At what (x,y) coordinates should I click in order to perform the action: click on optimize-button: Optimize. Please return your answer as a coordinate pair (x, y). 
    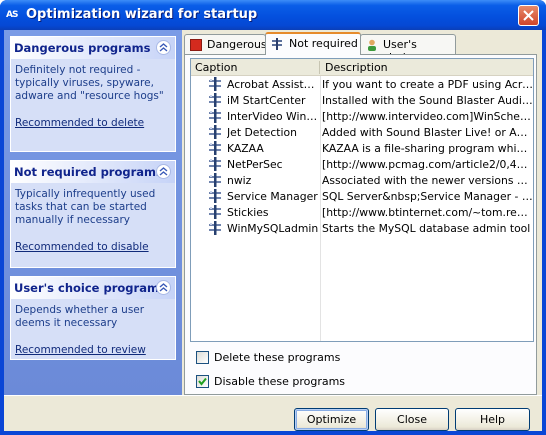
    Looking at the image, I should click on (331, 419).